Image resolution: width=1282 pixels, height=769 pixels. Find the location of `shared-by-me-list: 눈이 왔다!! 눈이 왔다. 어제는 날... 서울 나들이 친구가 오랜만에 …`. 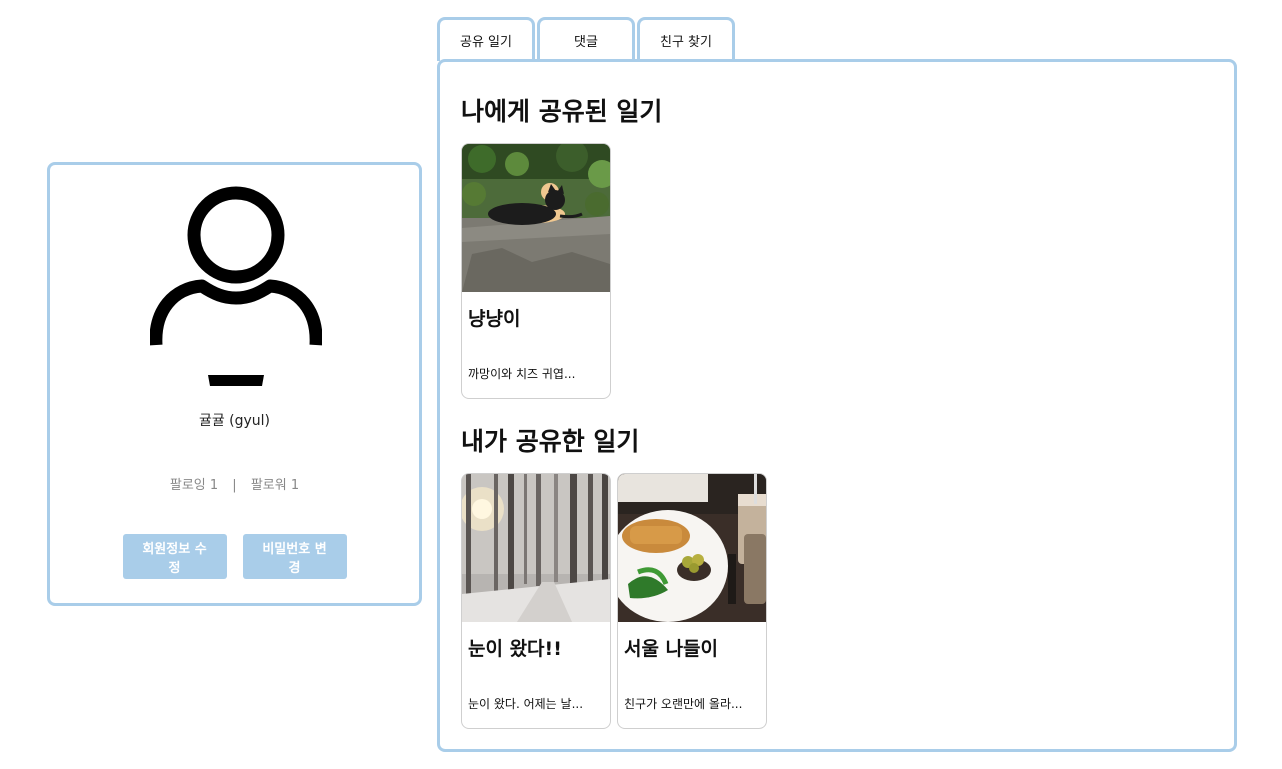

shared-by-me-list: 눈이 왔다!! 눈이 왔다. 어제는 날... 서울 나들이 친구가 오랜만에 … is located at coordinates (614, 601).